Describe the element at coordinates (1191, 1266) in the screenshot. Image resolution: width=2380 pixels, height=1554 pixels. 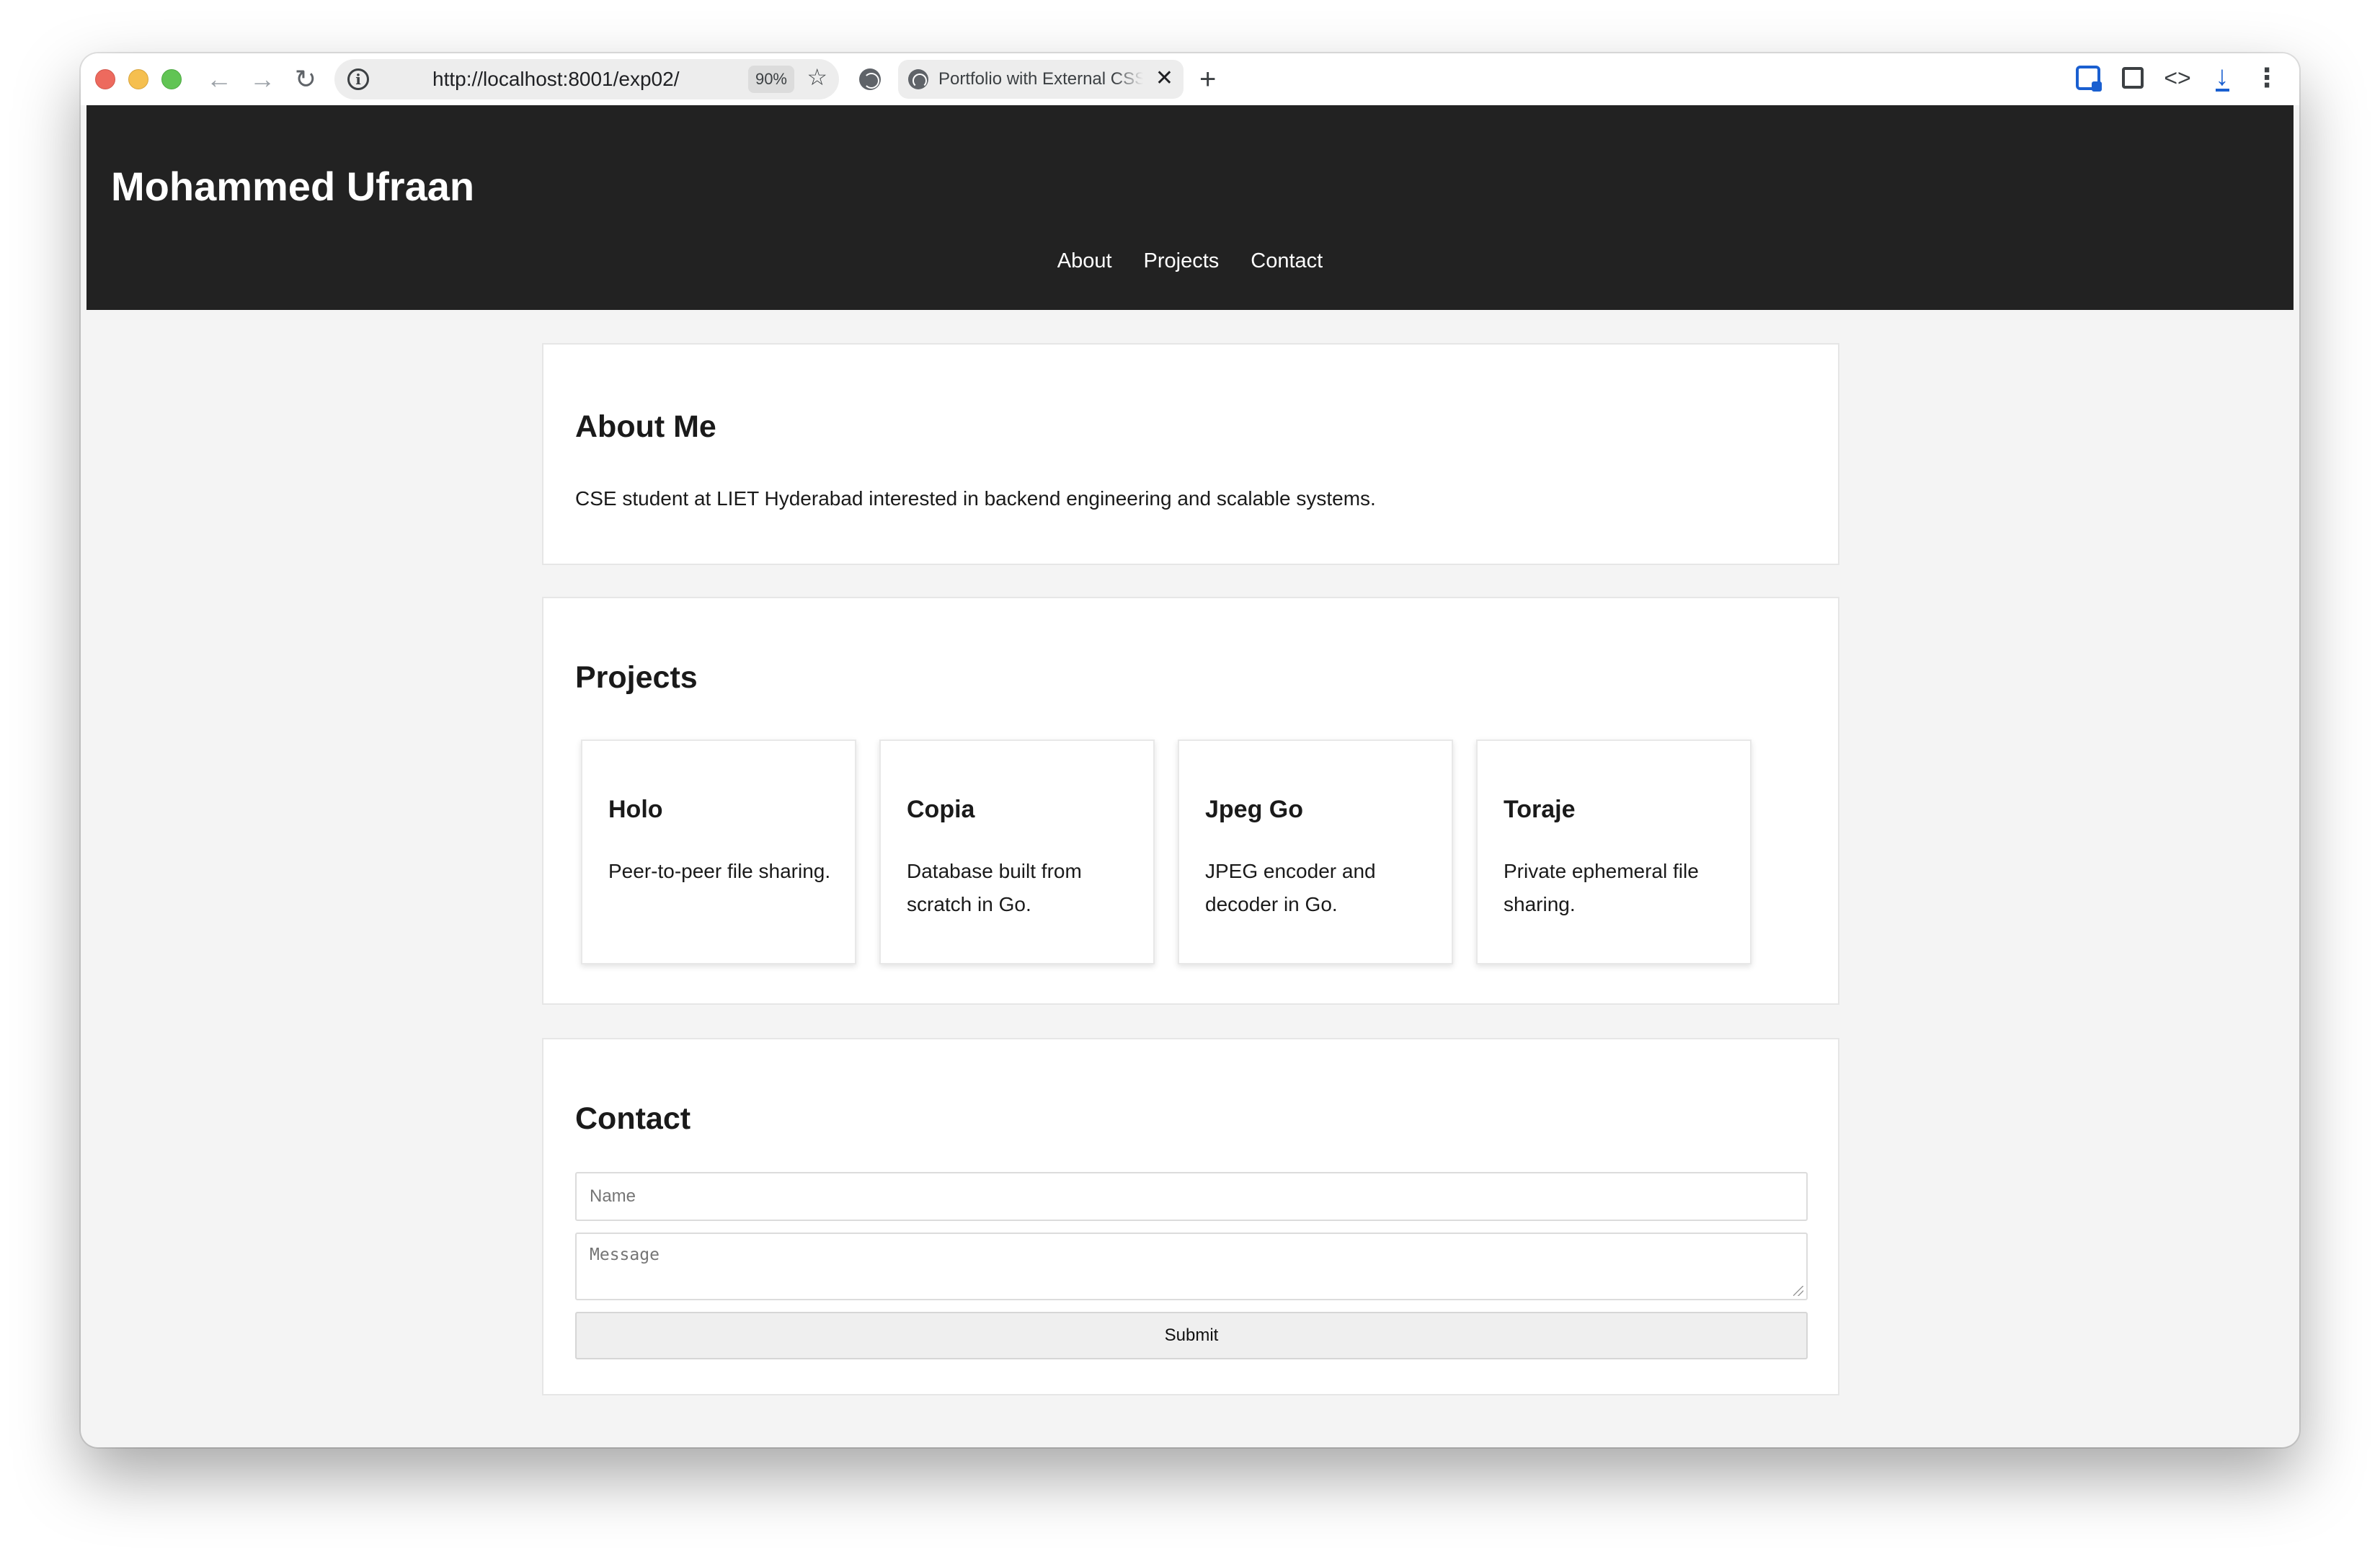
I see `message-field: Message` at that location.